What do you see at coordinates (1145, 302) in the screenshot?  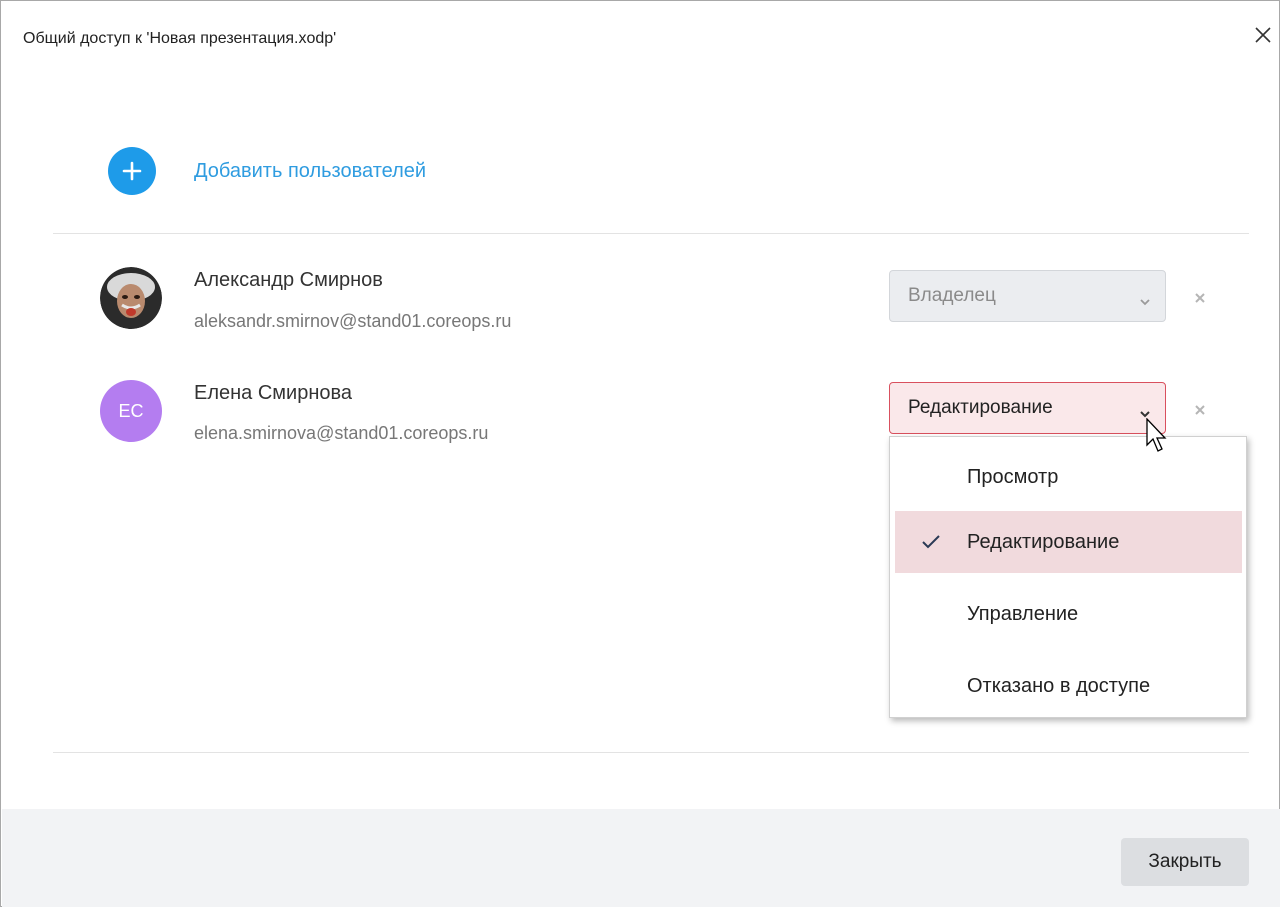 I see `chevron-down-icon` at bounding box center [1145, 302].